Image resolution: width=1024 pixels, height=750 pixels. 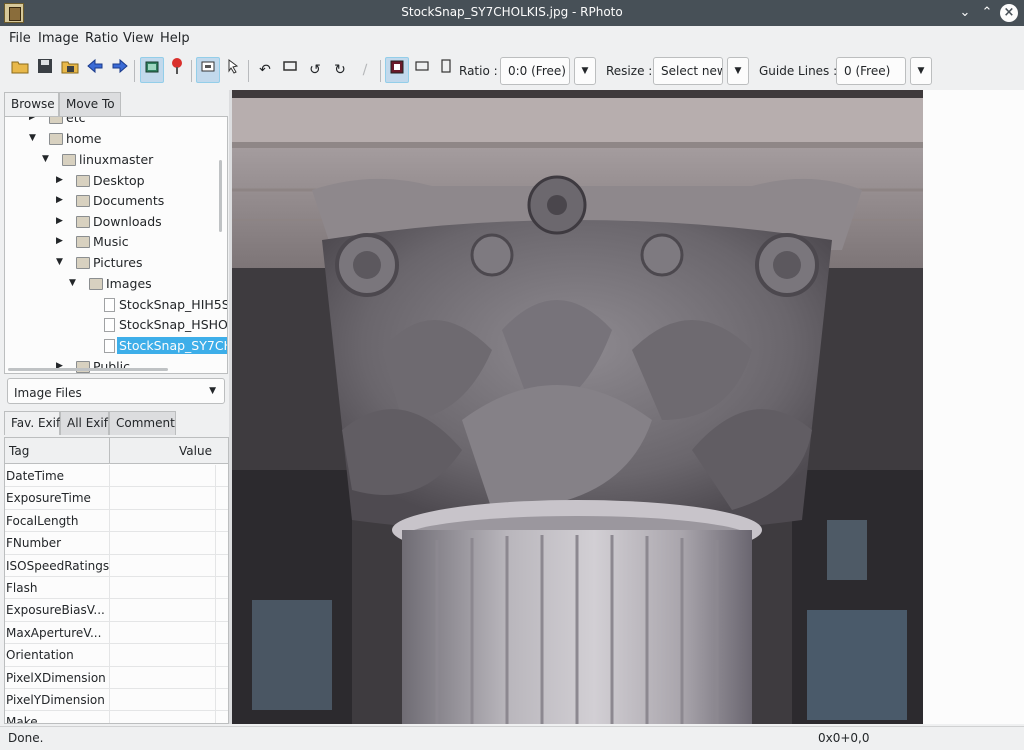 I want to click on tree-item-public: ▶ Public, so click(x=115, y=366).